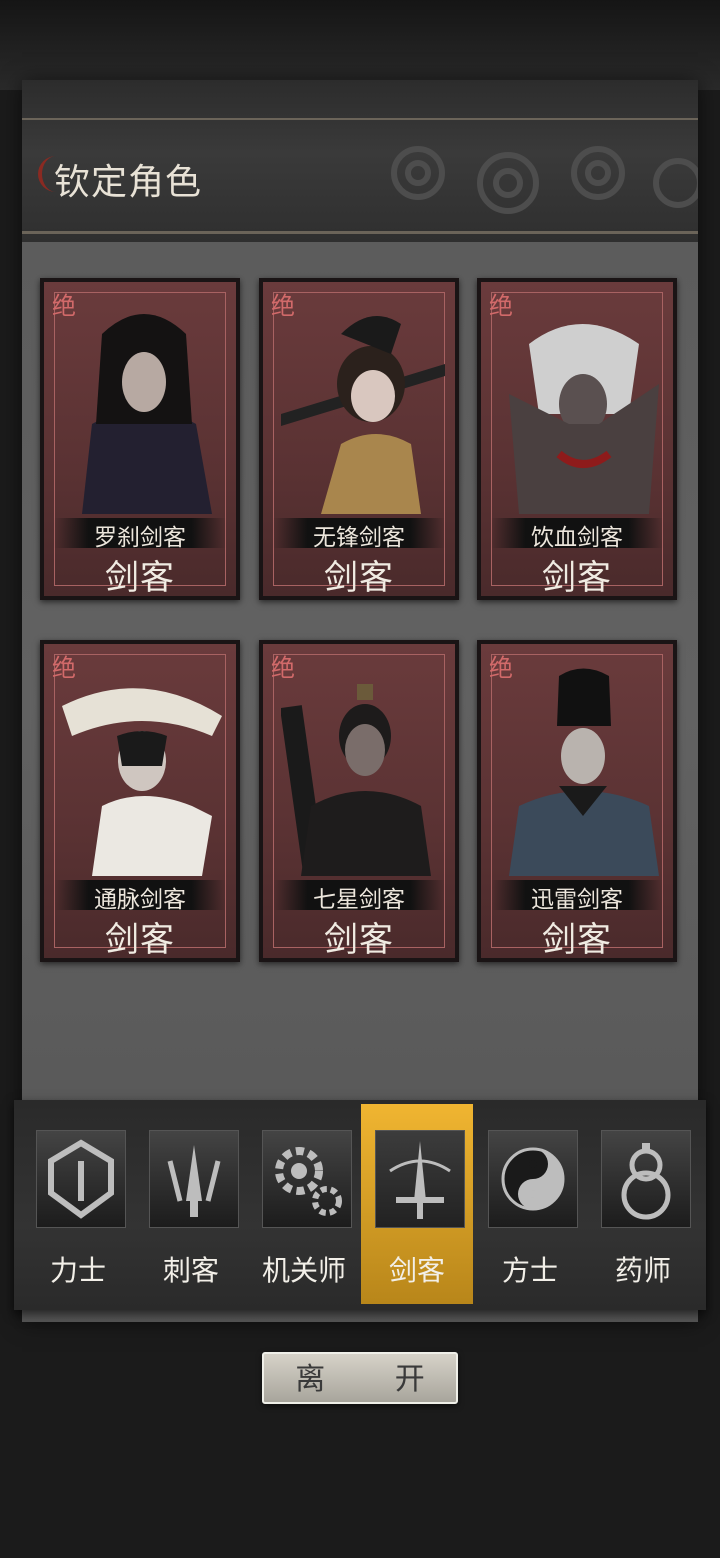  What do you see at coordinates (190, 1270) in the screenshot?
I see `tab-label: 刺客` at bounding box center [190, 1270].